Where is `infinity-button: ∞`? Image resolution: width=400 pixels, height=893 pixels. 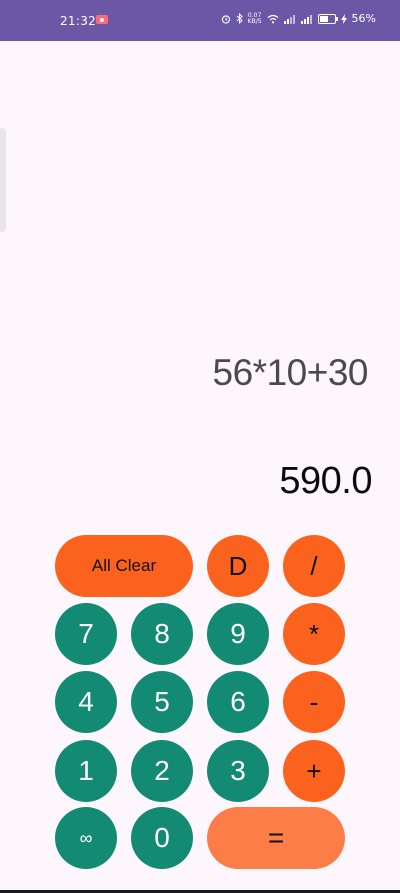
infinity-button: ∞ is located at coordinates (86, 838).